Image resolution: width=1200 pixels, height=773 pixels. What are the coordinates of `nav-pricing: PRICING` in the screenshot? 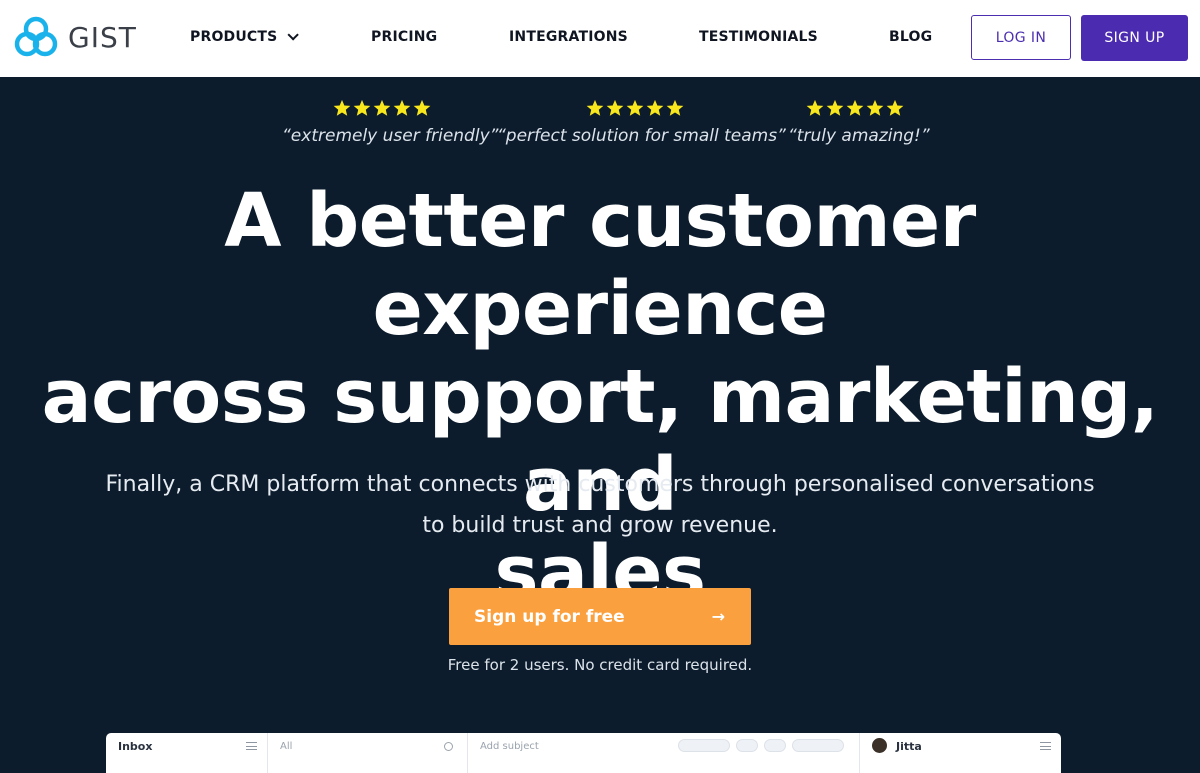 It's located at (404, 37).